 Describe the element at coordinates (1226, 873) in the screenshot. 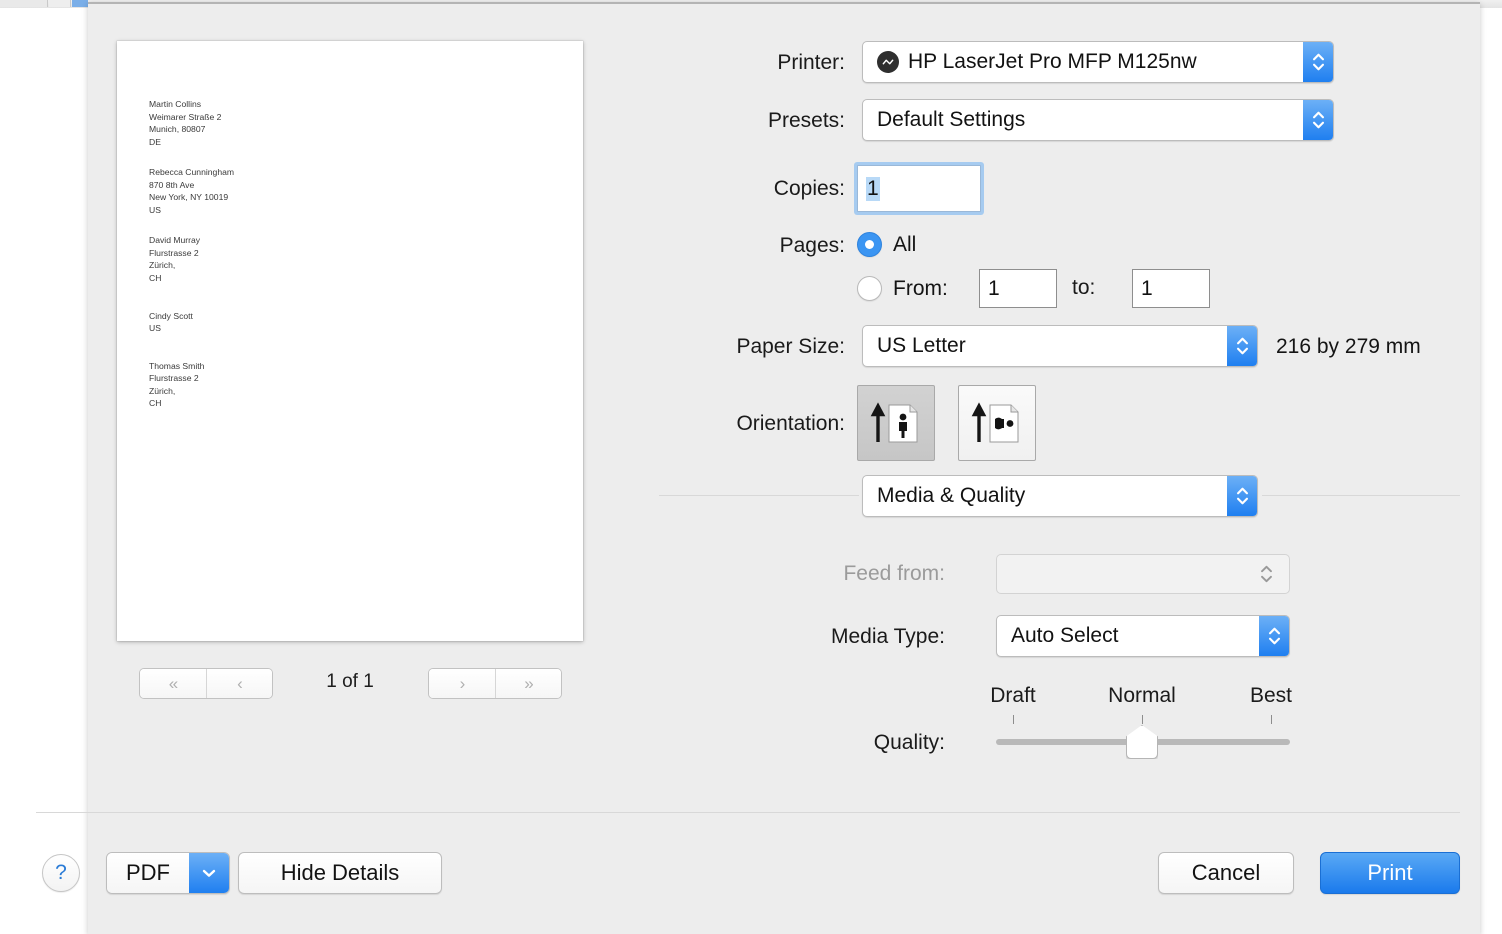

I see `cancel-button: Cancel` at that location.